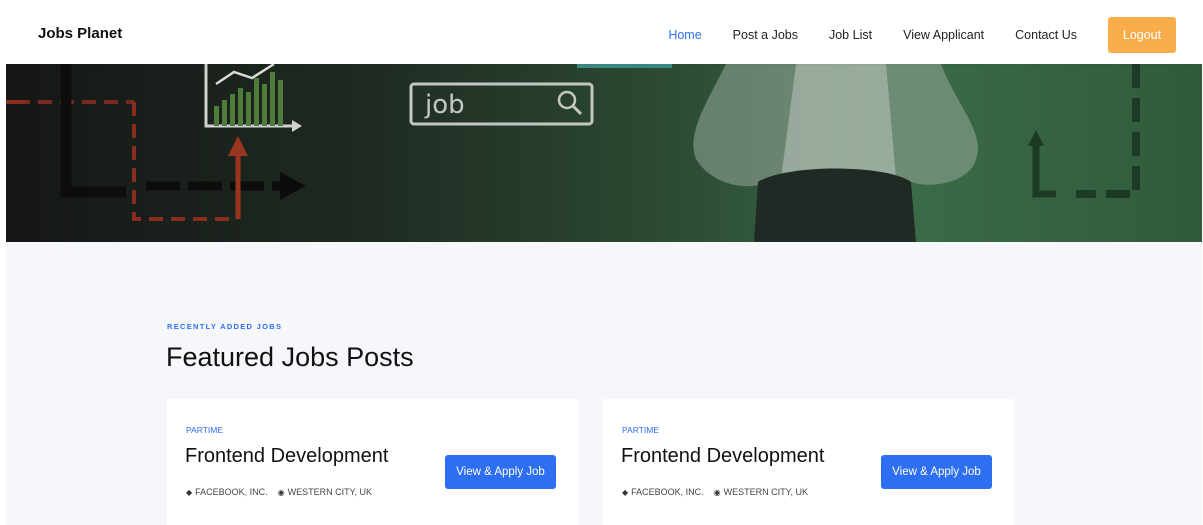 Image resolution: width=1203 pixels, height=525 pixels. I want to click on nav-view-applicant: View Applicant, so click(943, 35).